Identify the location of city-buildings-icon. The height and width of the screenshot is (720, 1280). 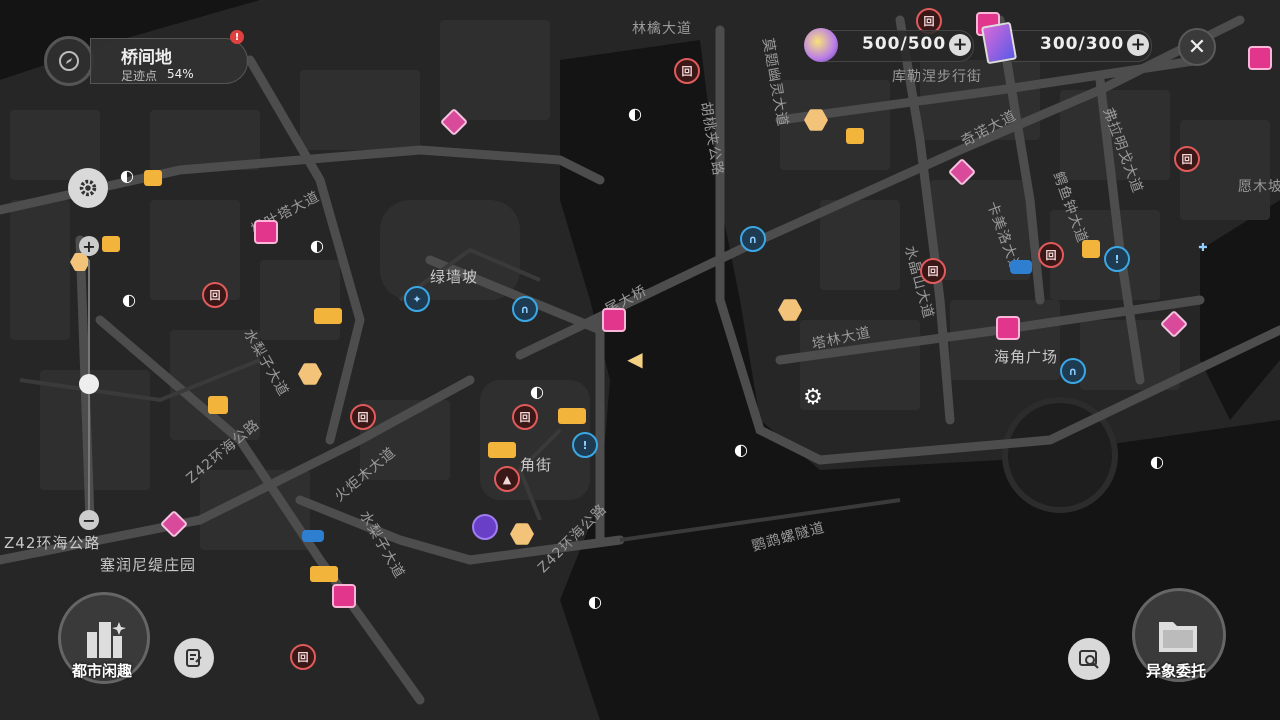
(106, 640).